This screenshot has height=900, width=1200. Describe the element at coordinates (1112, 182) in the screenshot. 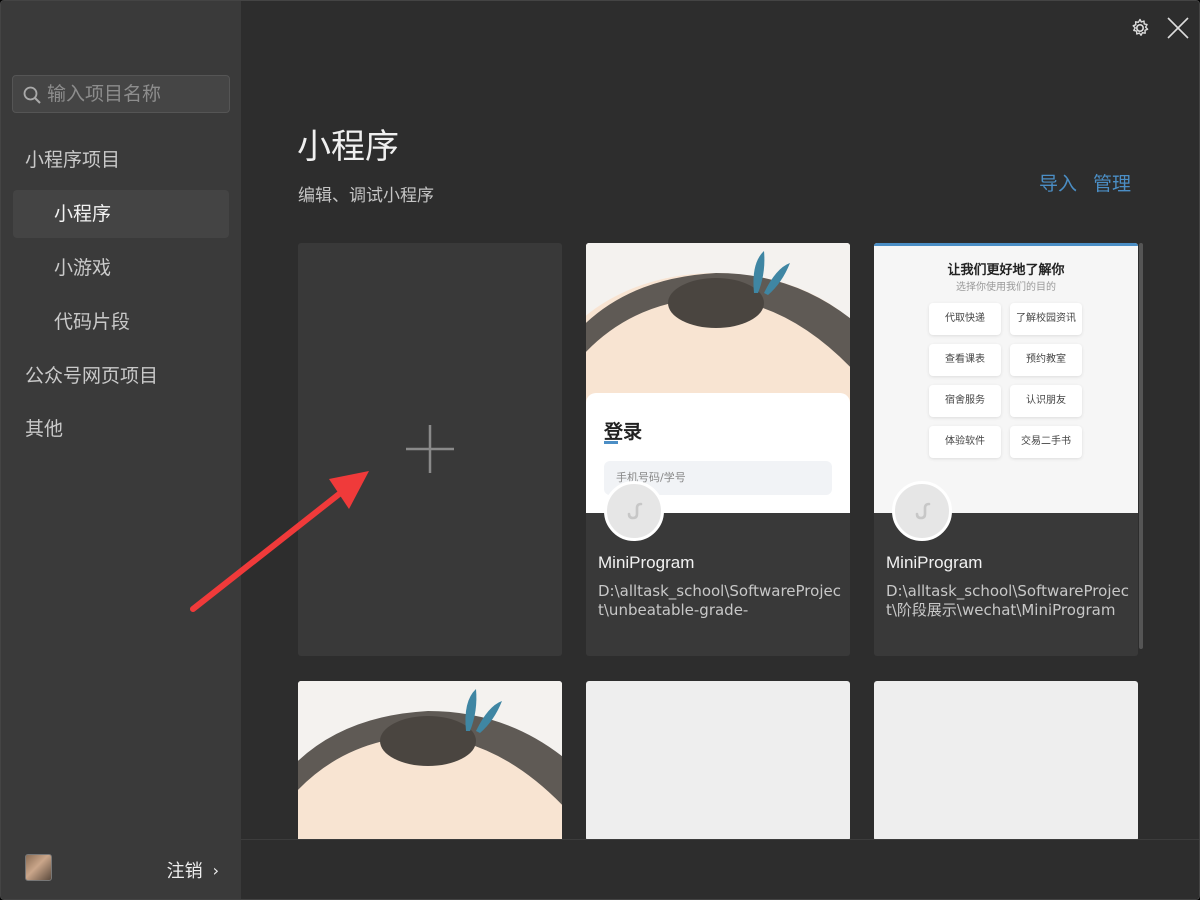

I see `manage-link: 管理` at that location.